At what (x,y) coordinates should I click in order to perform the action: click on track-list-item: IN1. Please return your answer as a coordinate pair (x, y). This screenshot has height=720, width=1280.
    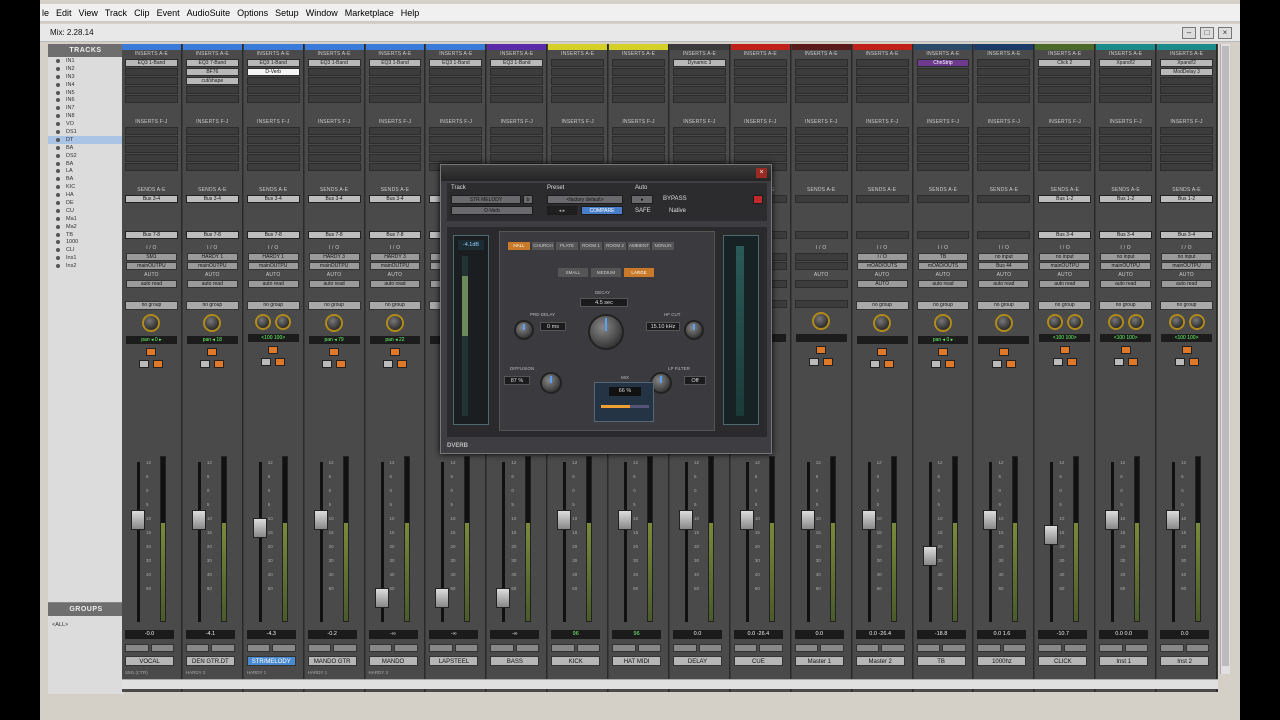
    Looking at the image, I should click on (85, 61).